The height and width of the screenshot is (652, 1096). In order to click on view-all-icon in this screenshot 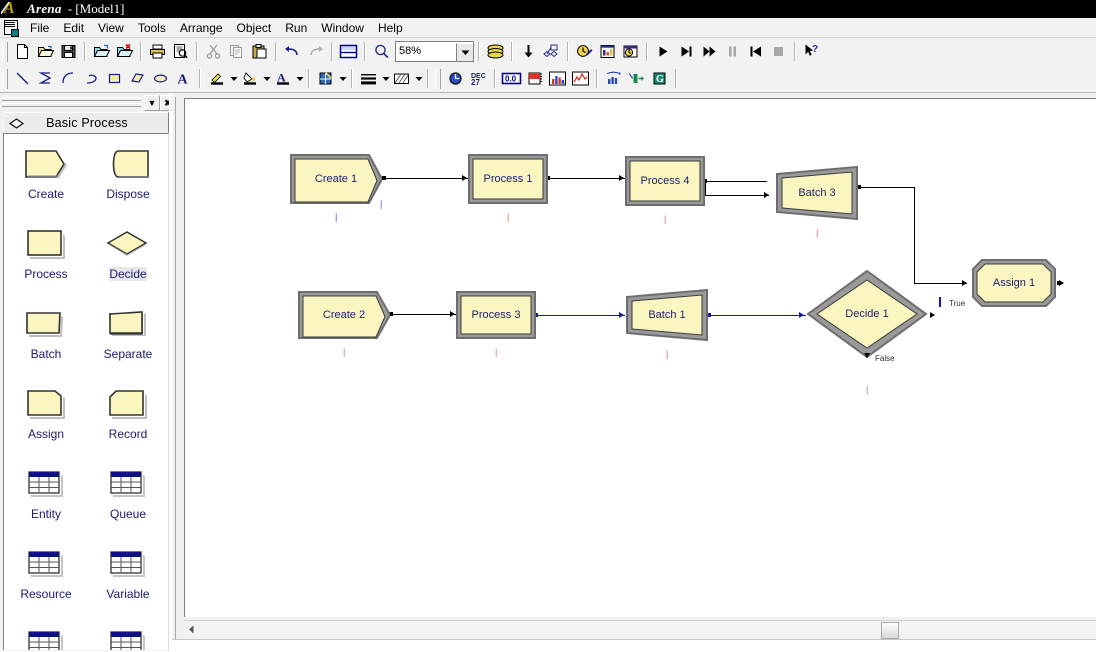, I will do `click(495, 51)`.